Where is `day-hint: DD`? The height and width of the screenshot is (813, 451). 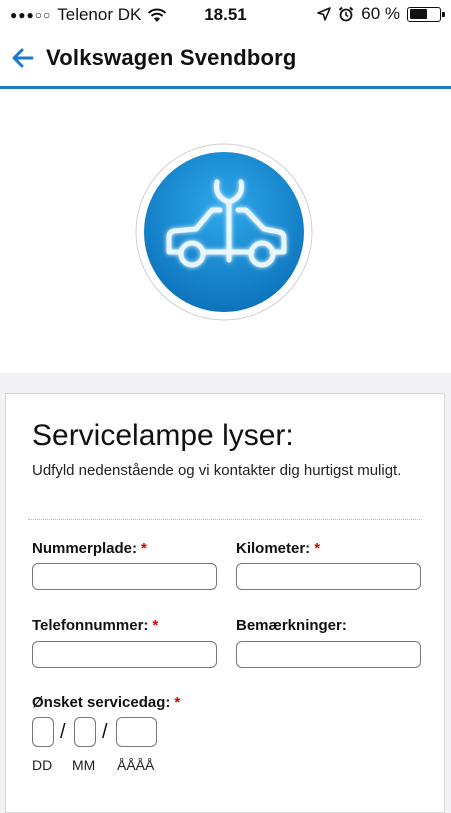
day-hint: DD is located at coordinates (42, 765).